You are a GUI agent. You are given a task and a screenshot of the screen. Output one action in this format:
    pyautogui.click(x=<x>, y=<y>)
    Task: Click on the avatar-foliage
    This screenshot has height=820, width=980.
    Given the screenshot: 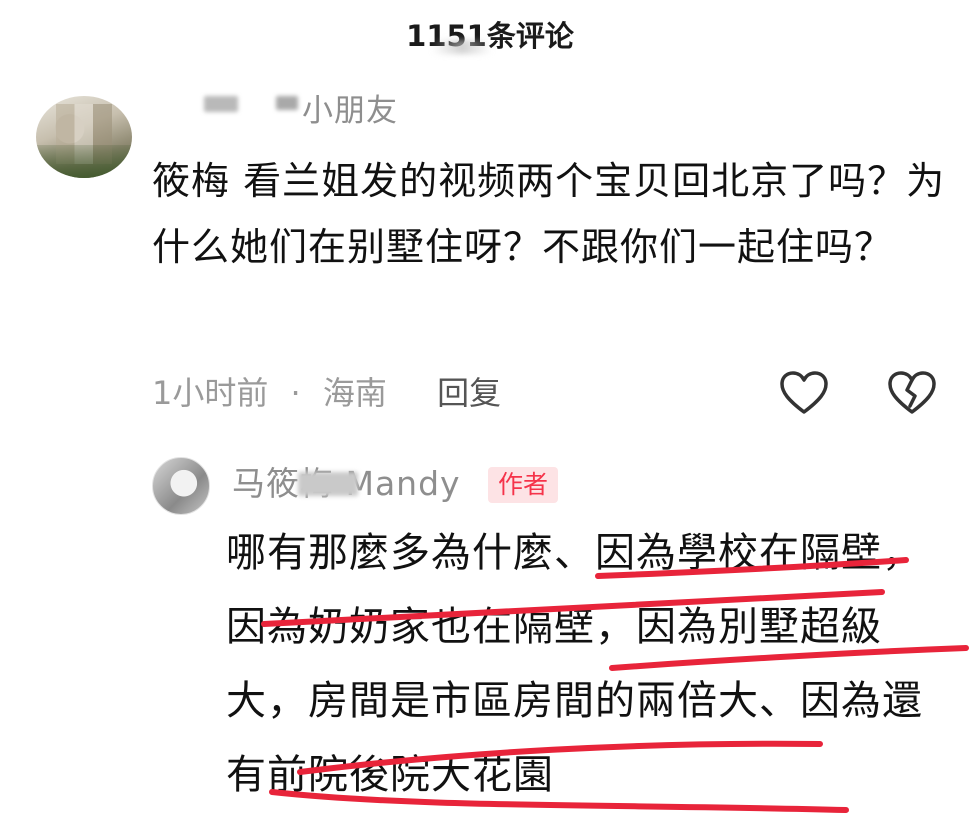 What is the action you would take?
    pyautogui.click(x=84, y=161)
    